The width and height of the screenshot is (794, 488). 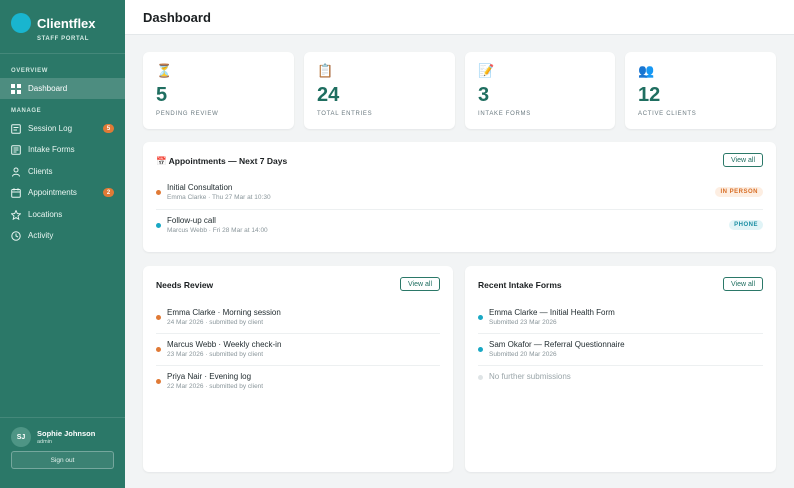 What do you see at coordinates (45, 214) in the screenshot?
I see `sidebar-item-label: Locations` at bounding box center [45, 214].